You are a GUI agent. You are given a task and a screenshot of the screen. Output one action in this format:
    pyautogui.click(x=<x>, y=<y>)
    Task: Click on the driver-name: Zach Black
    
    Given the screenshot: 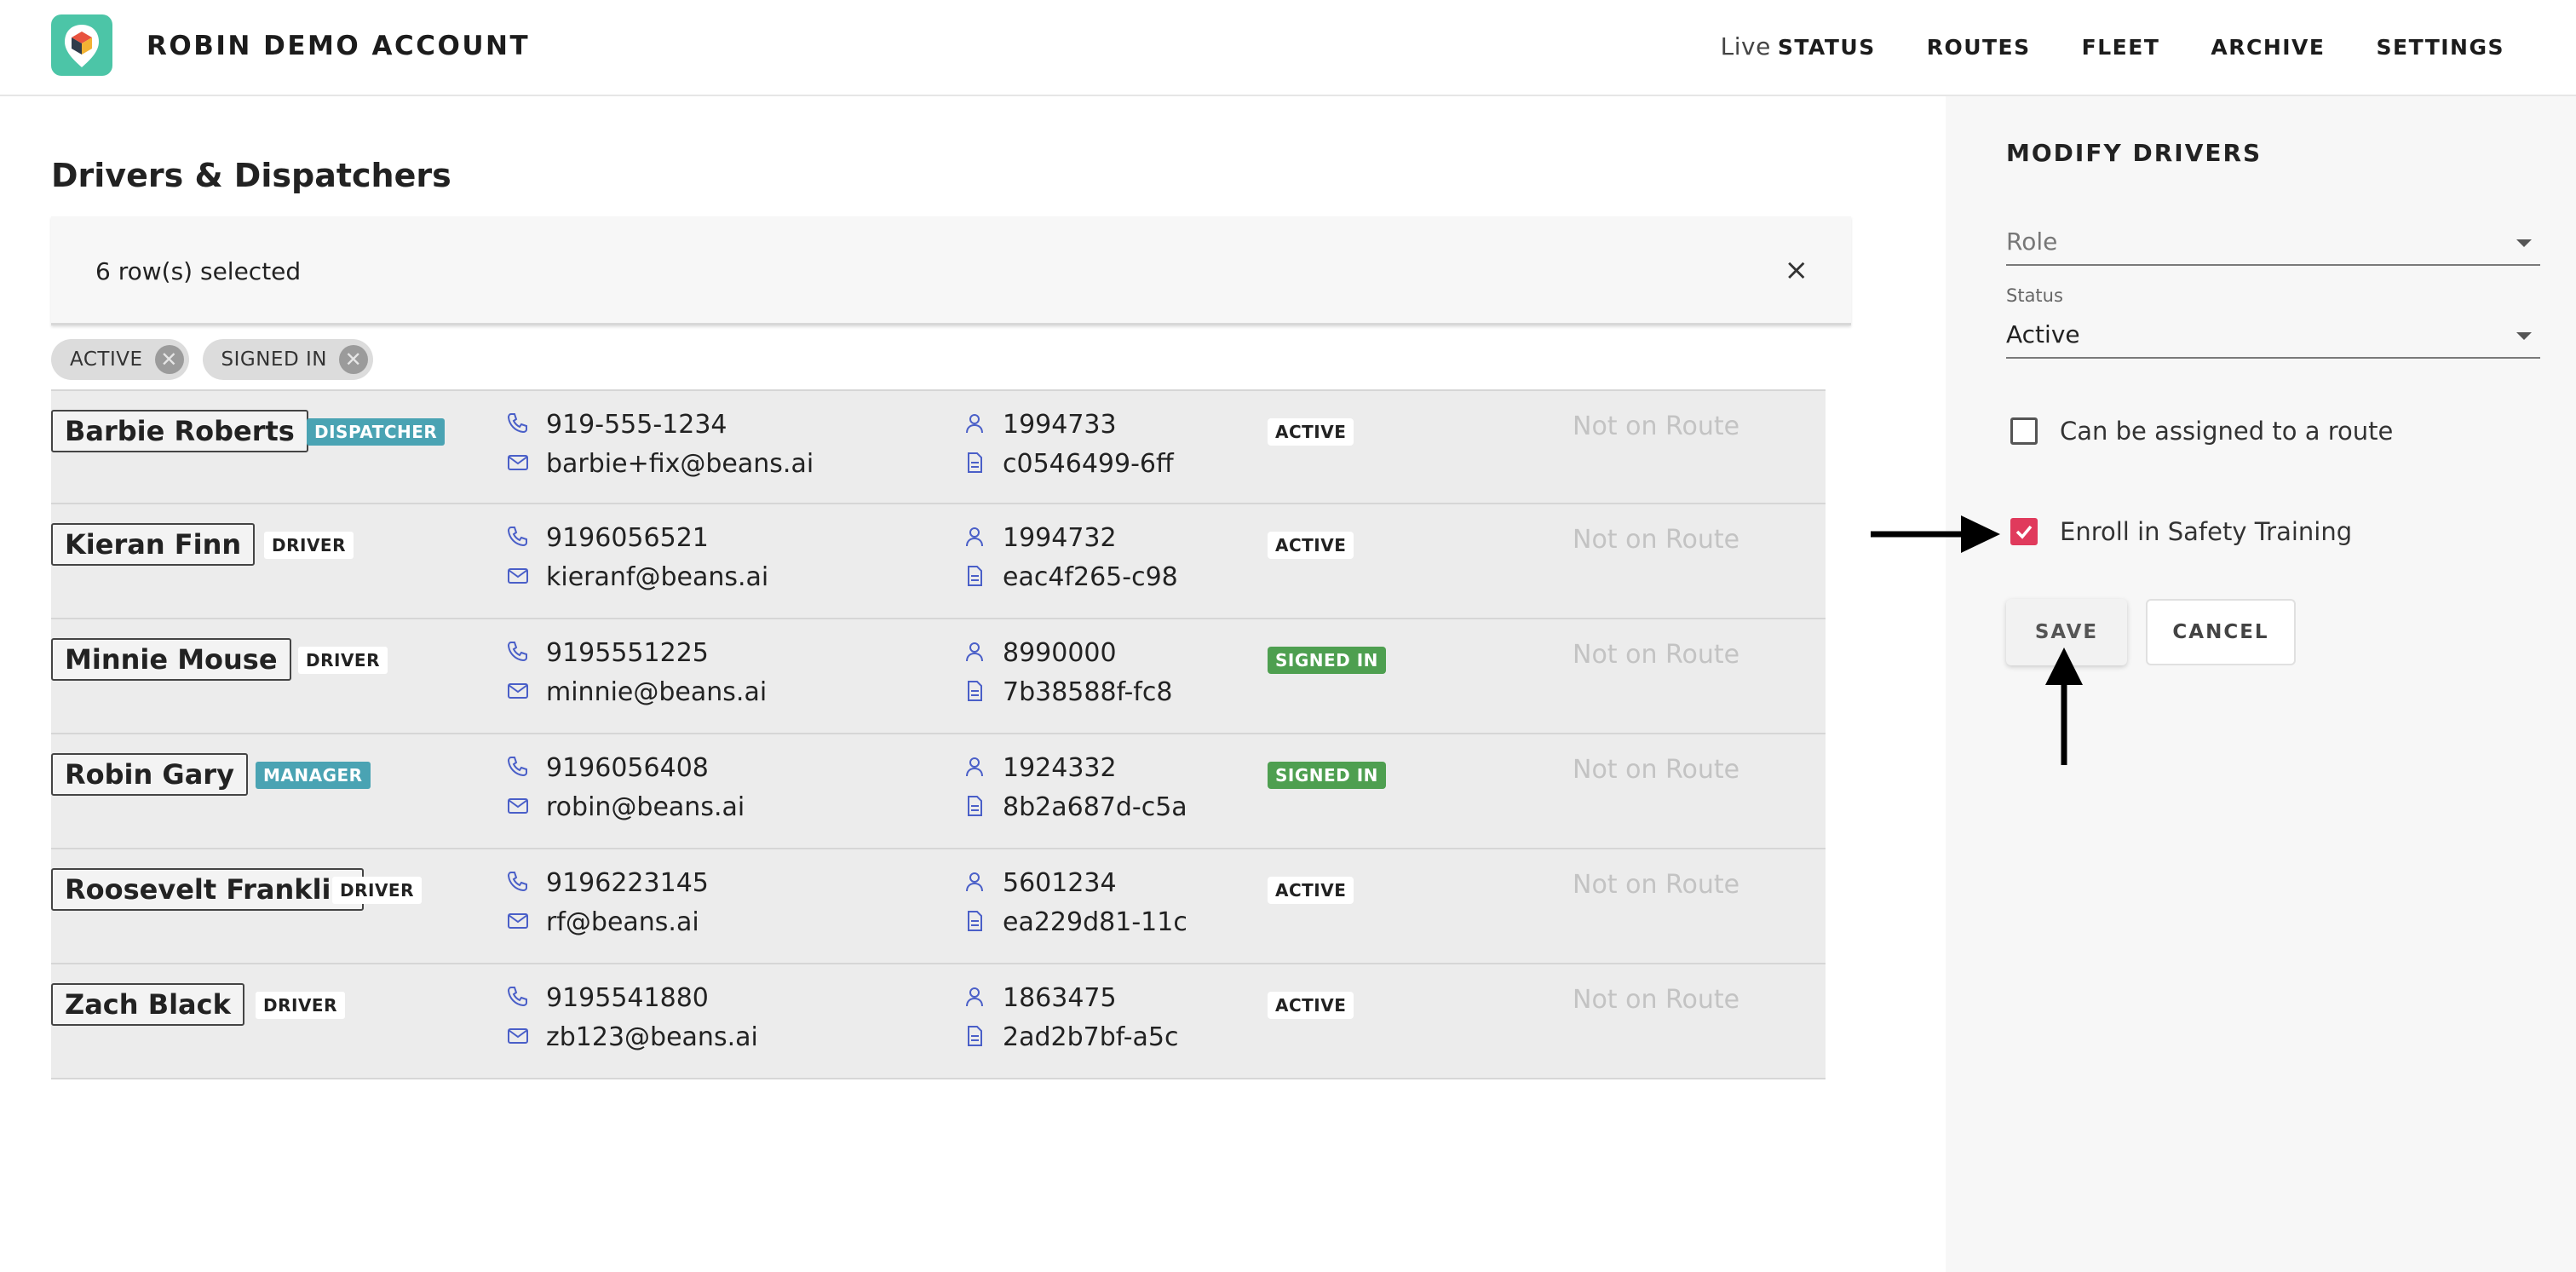 What is the action you would take?
    pyautogui.click(x=148, y=1004)
    